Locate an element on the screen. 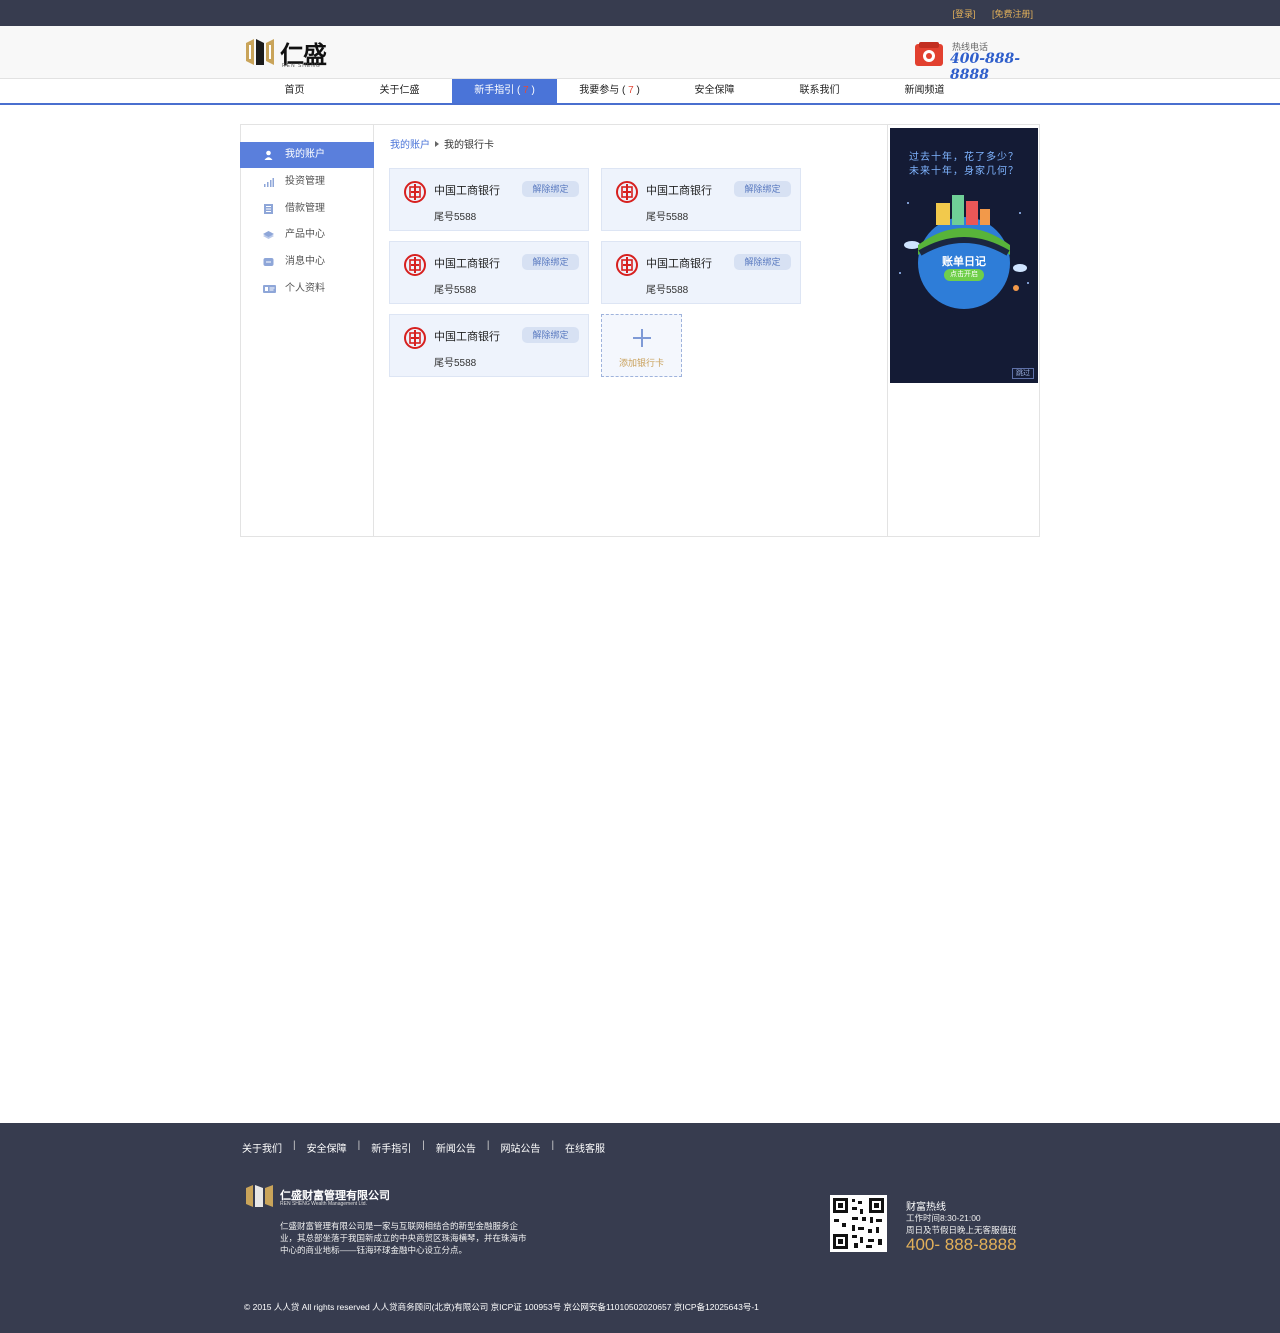 The width and height of the screenshot is (1280, 1333). nav-item-security: 安全保障 is located at coordinates (714, 91).